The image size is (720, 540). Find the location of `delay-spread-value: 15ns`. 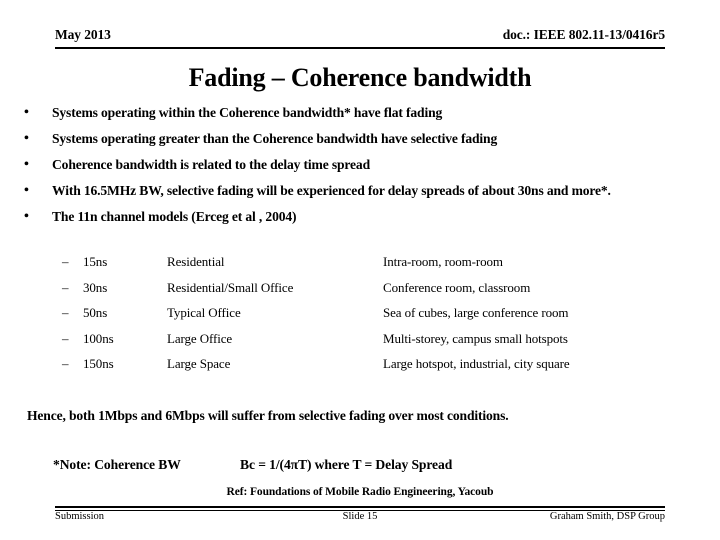

delay-spread-value: 15ns is located at coordinates (95, 261).